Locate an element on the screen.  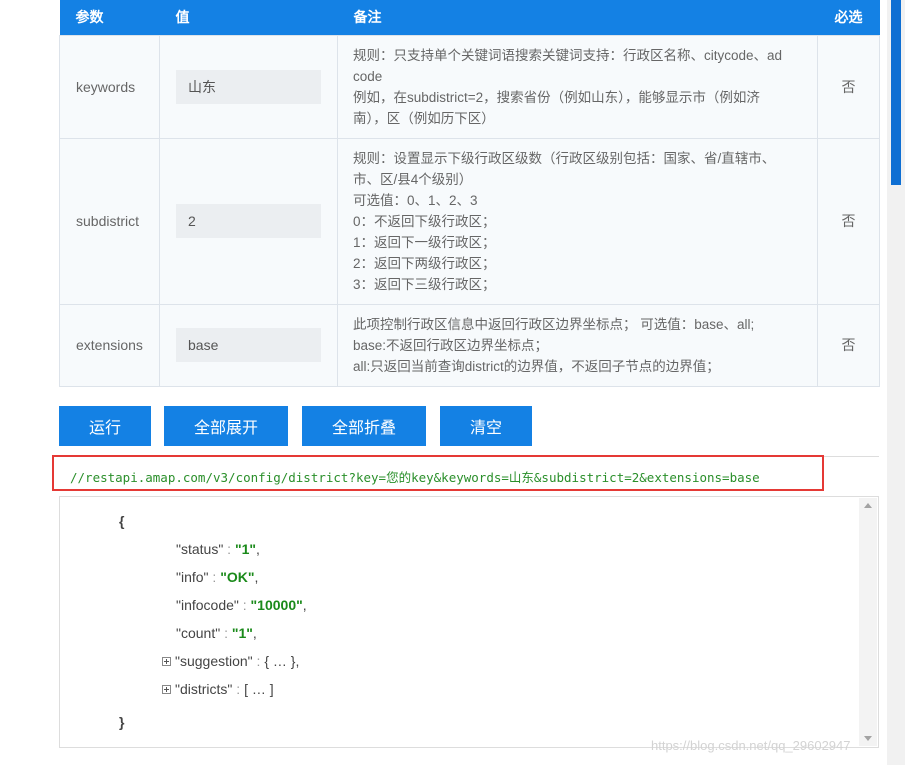
expand-all-button: 全部展开 is located at coordinates (226, 426).